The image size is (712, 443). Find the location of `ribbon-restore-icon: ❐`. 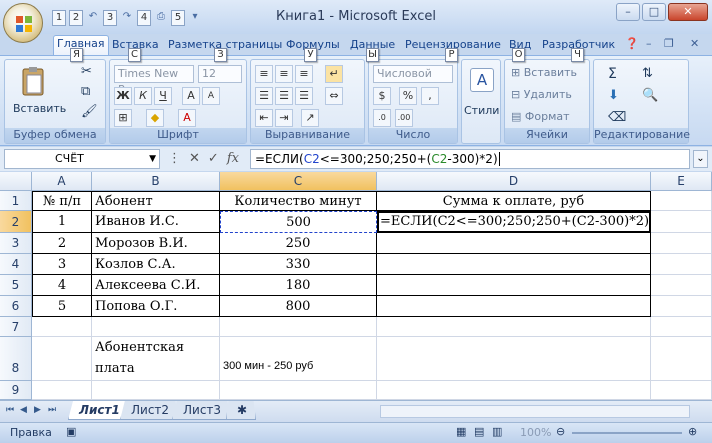

ribbon-restore-icon: ❐ is located at coordinates (669, 43).